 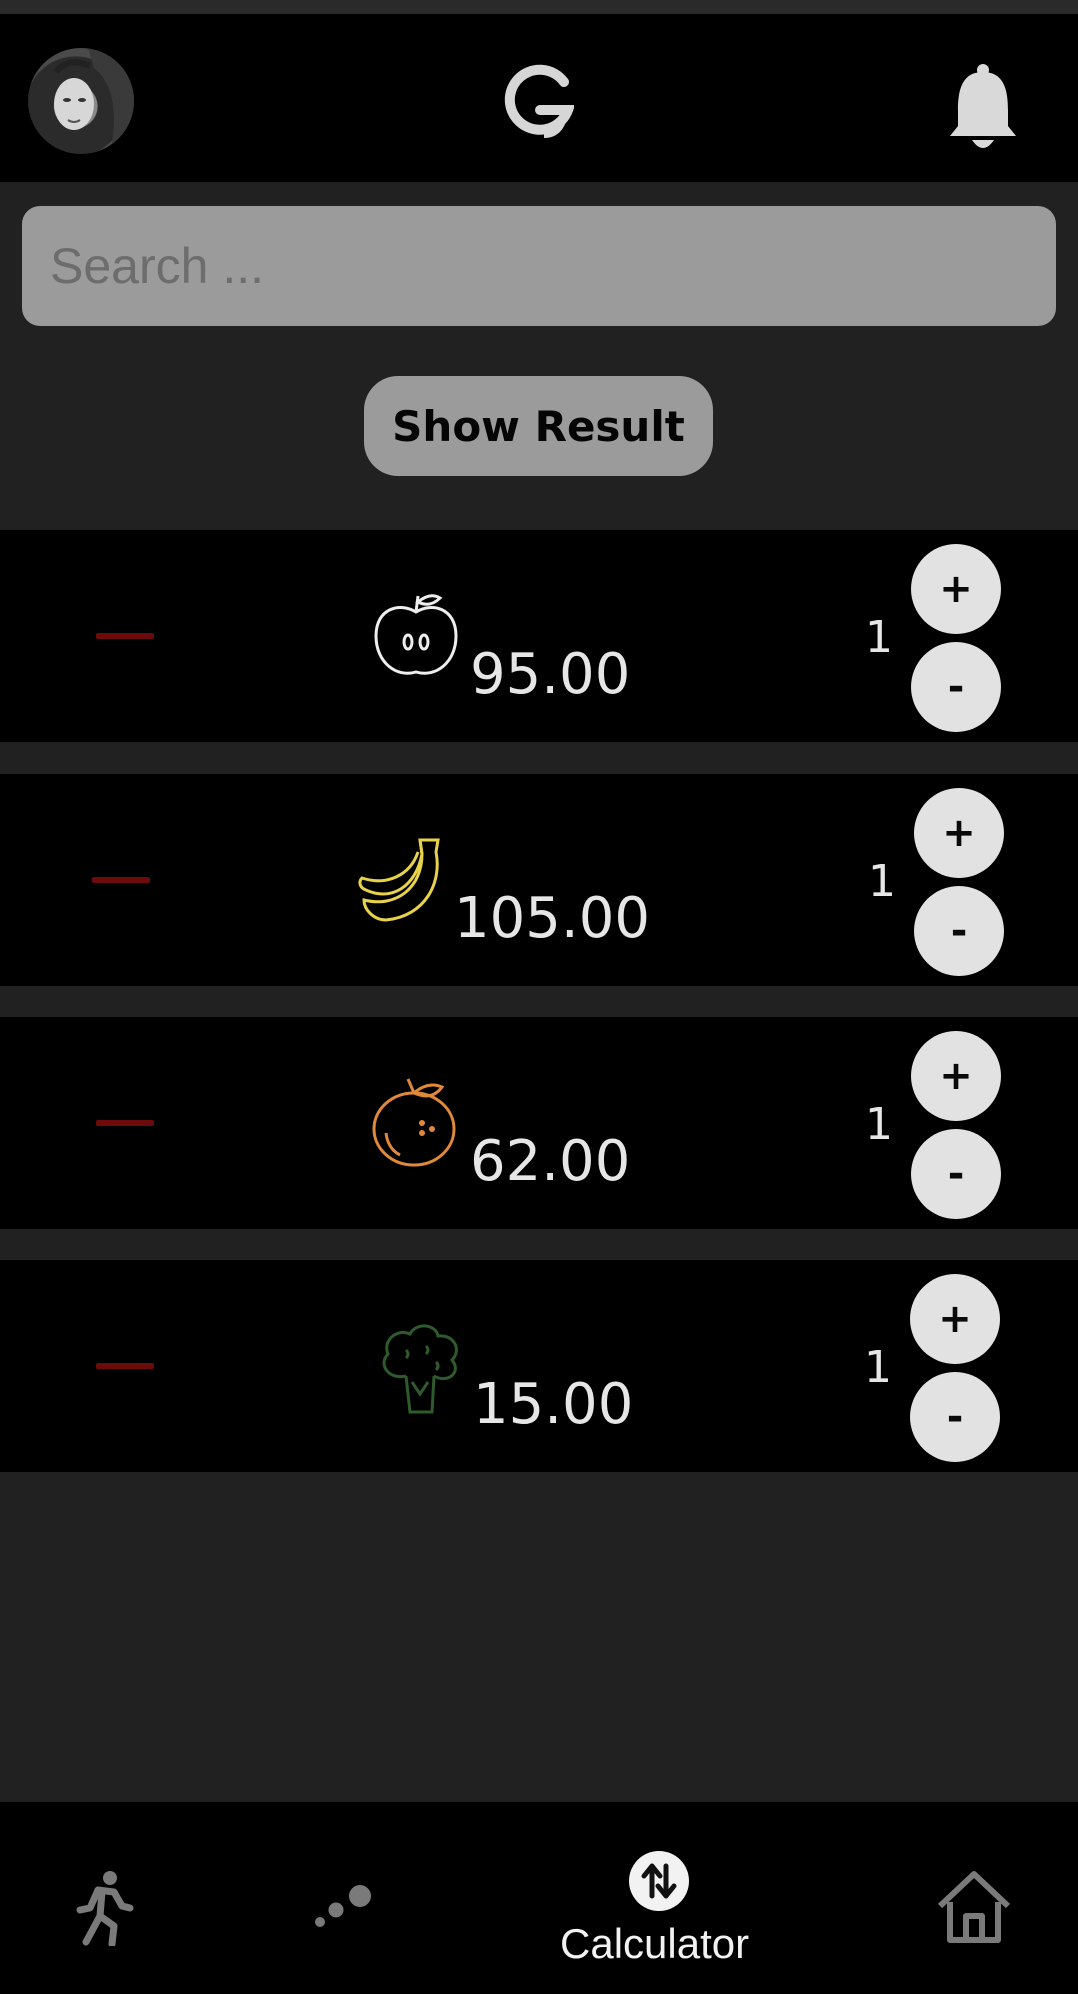 I want to click on swap-vertical-icon, so click(x=659, y=1881).